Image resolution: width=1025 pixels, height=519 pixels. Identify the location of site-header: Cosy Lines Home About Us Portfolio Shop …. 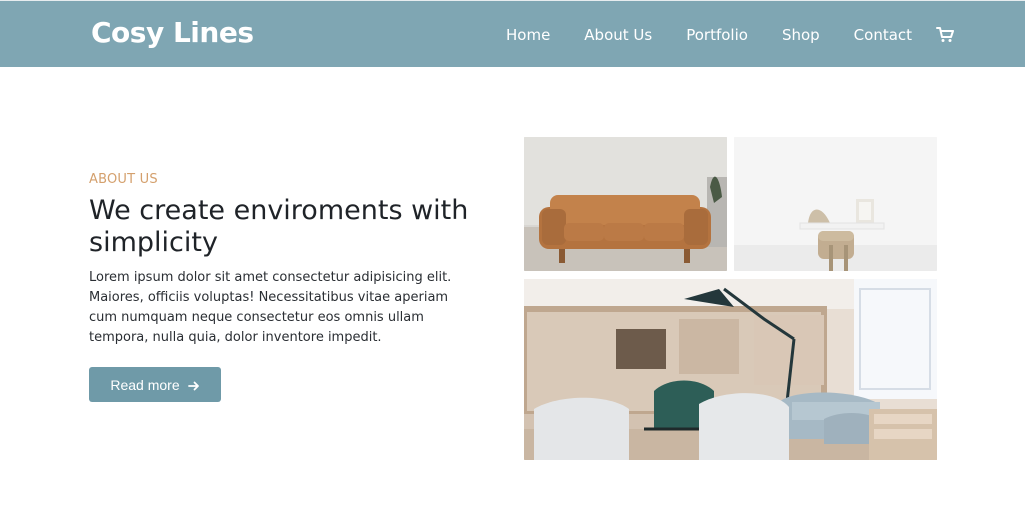
(512, 33).